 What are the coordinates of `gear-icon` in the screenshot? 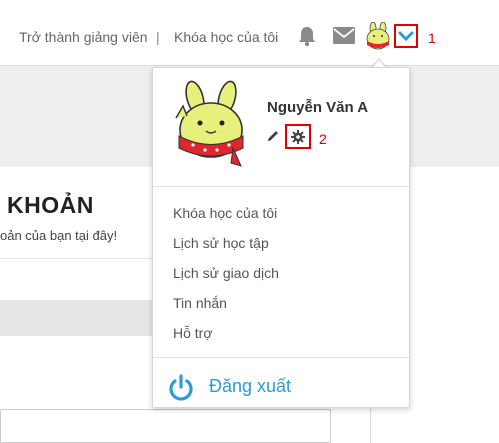 It's located at (298, 136).